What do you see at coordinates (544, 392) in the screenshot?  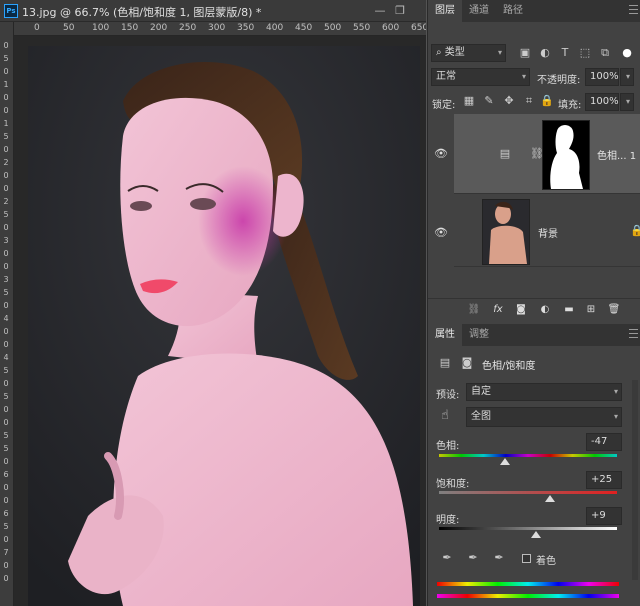 I see `preset-select: 自定 ▾` at bounding box center [544, 392].